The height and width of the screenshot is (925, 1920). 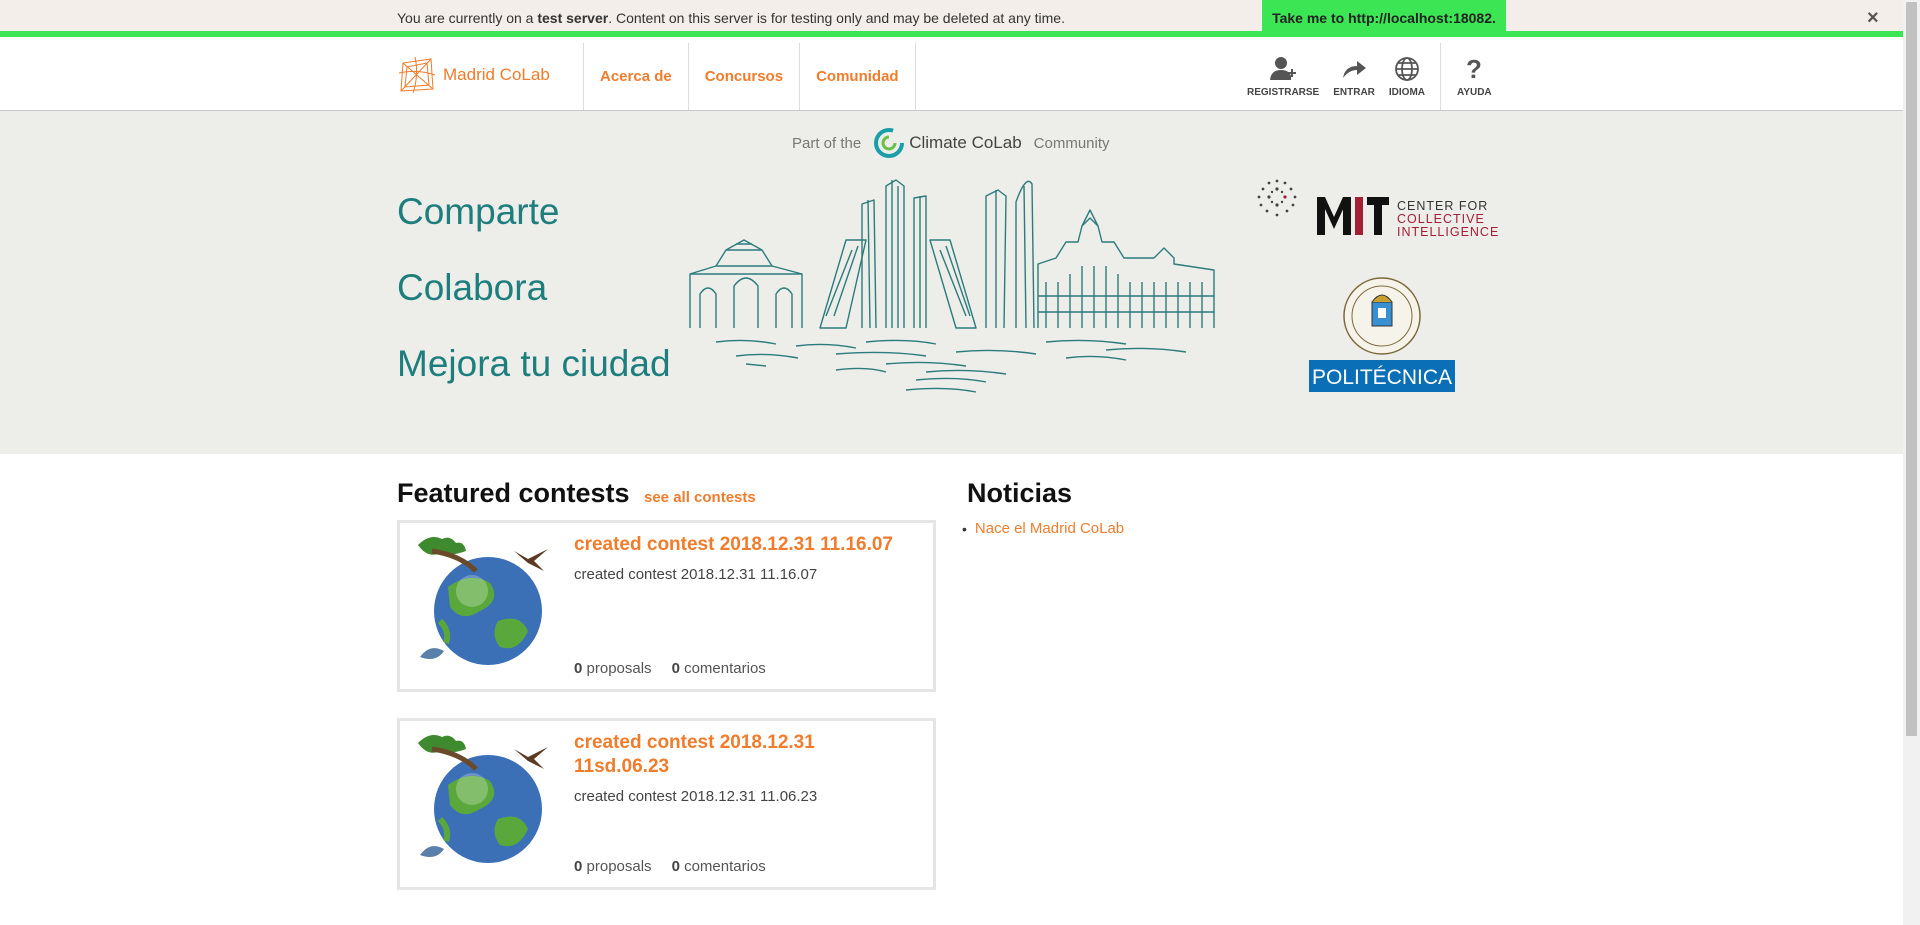 I want to click on featured-contests-title: Featured contests, so click(x=513, y=493).